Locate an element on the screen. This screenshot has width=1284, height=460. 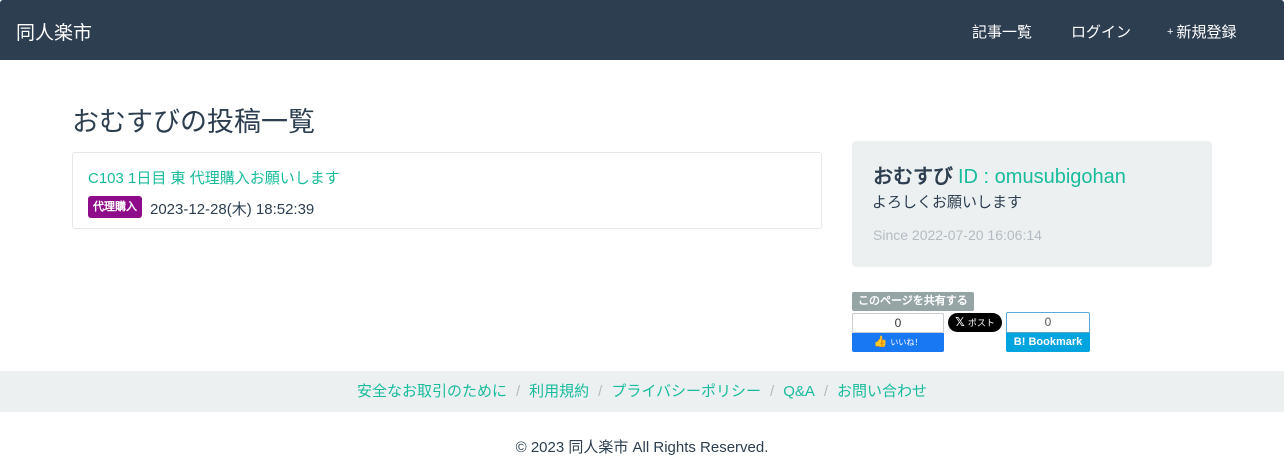
profile-since: Since 2022-07-20 16:06:14 is located at coordinates (957, 235).